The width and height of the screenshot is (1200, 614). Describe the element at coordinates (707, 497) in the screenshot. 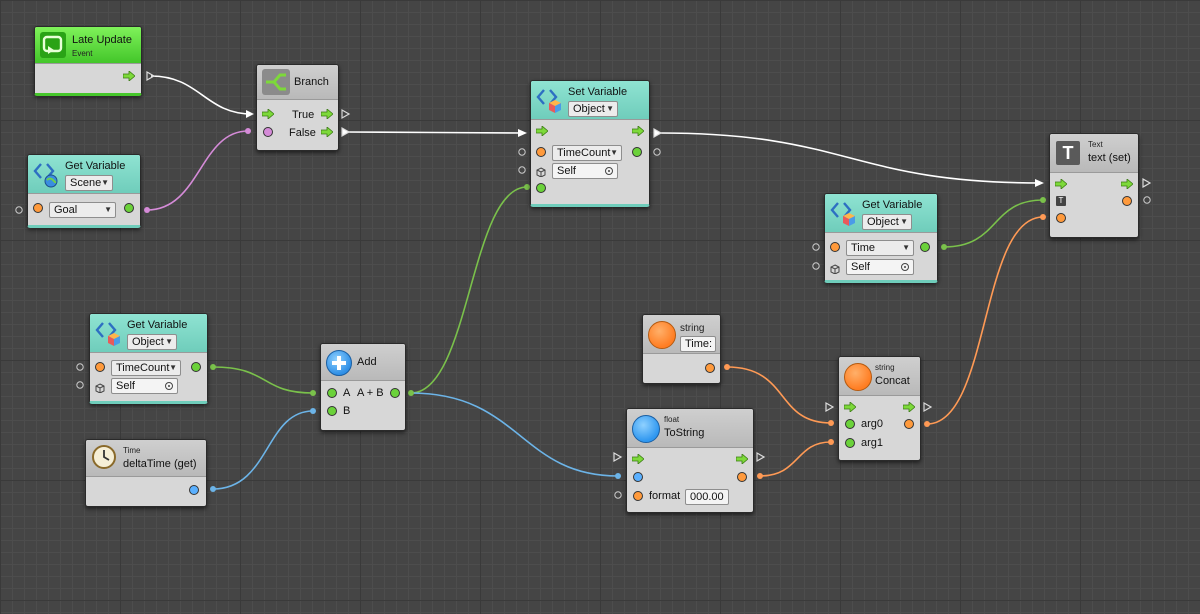

I see `format-value-field: 000.00` at that location.